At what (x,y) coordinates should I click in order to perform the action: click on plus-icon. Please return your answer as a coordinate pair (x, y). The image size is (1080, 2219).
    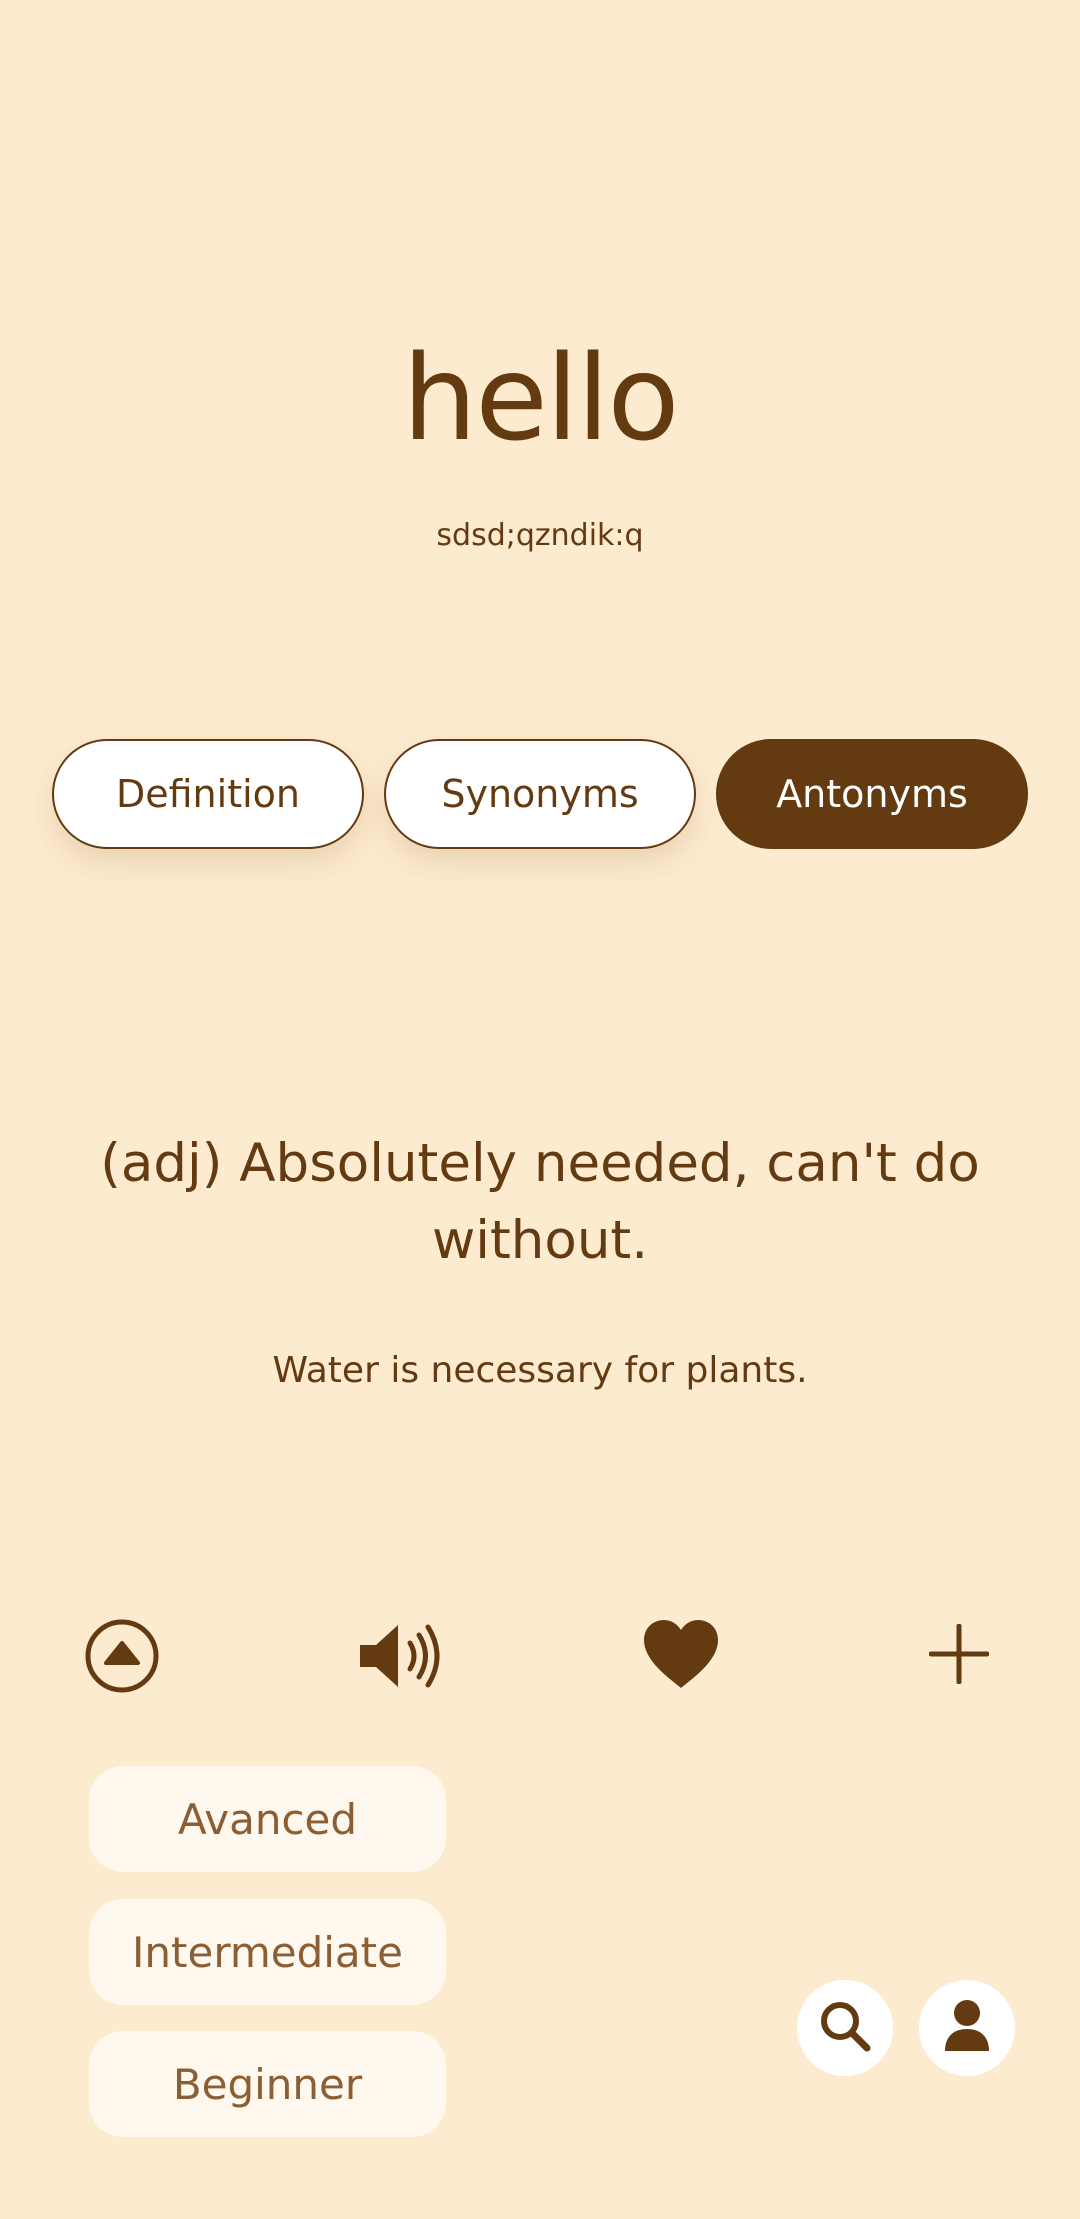
    Looking at the image, I should click on (959, 1654).